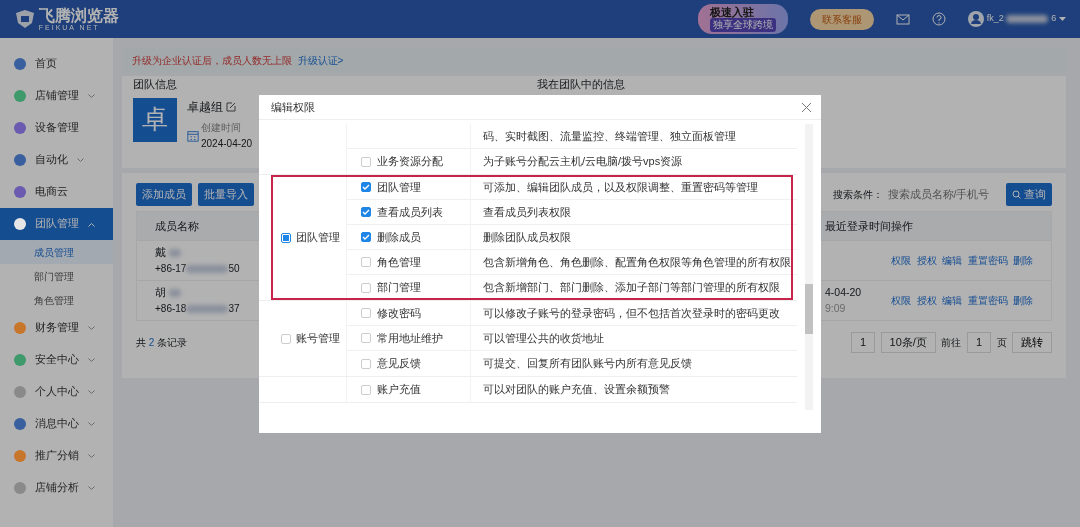 The height and width of the screenshot is (527, 1080). Describe the element at coordinates (226, 194) in the screenshot. I see `toolbar-button: 批量导入` at that location.